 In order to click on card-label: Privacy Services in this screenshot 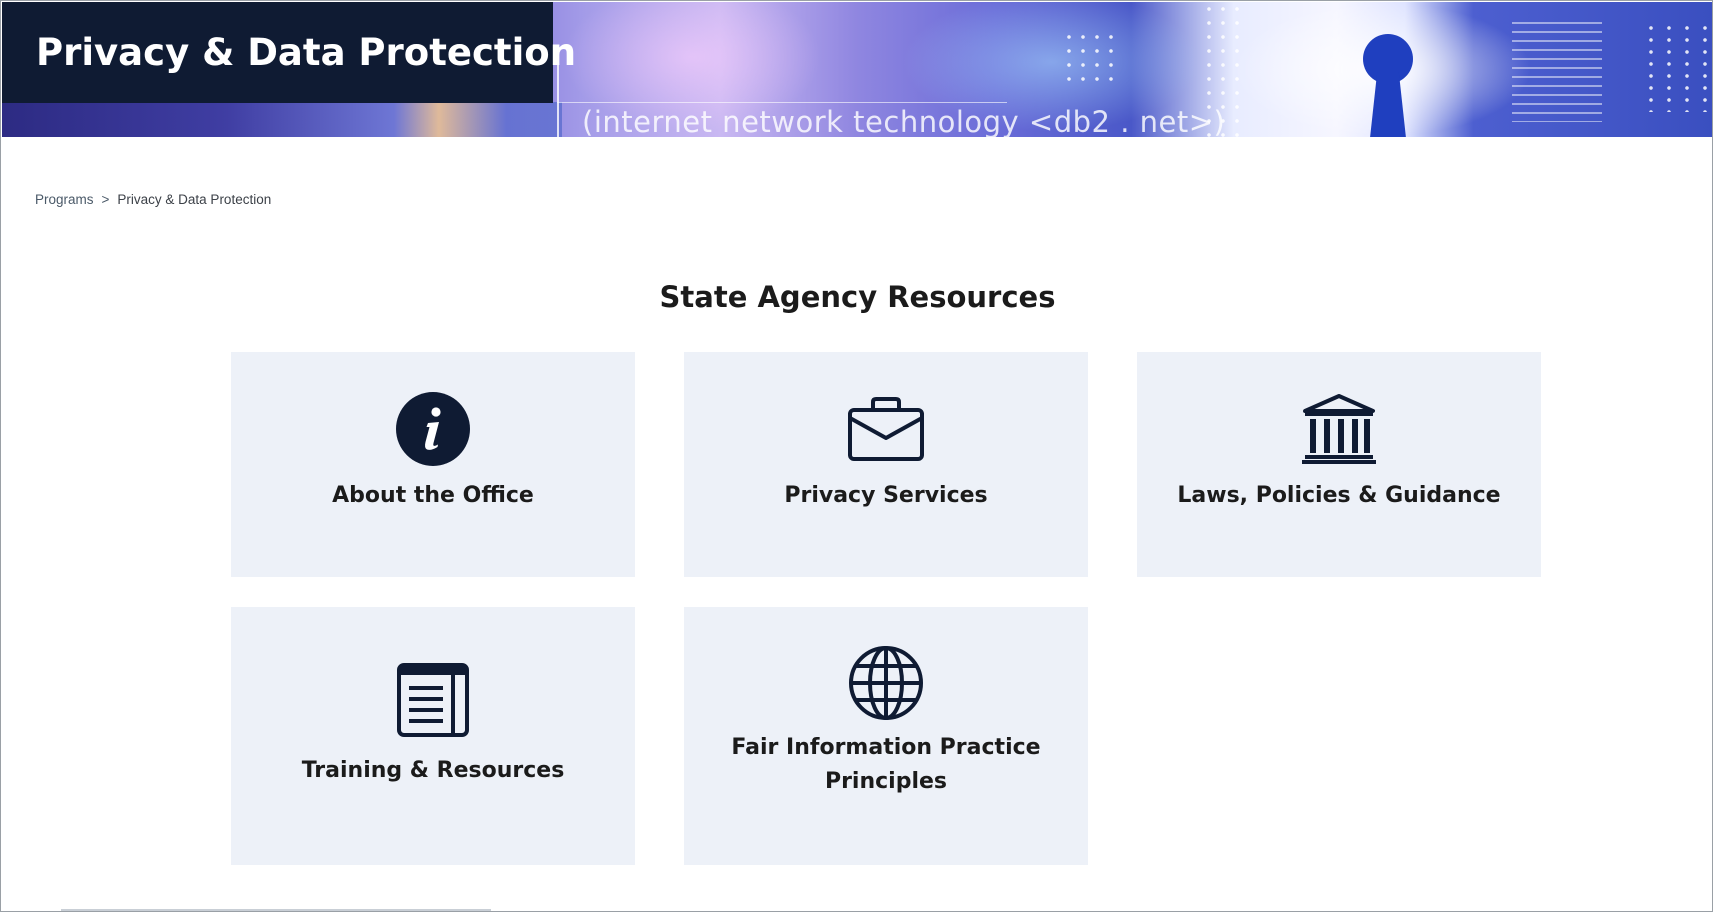, I will do `click(886, 495)`.